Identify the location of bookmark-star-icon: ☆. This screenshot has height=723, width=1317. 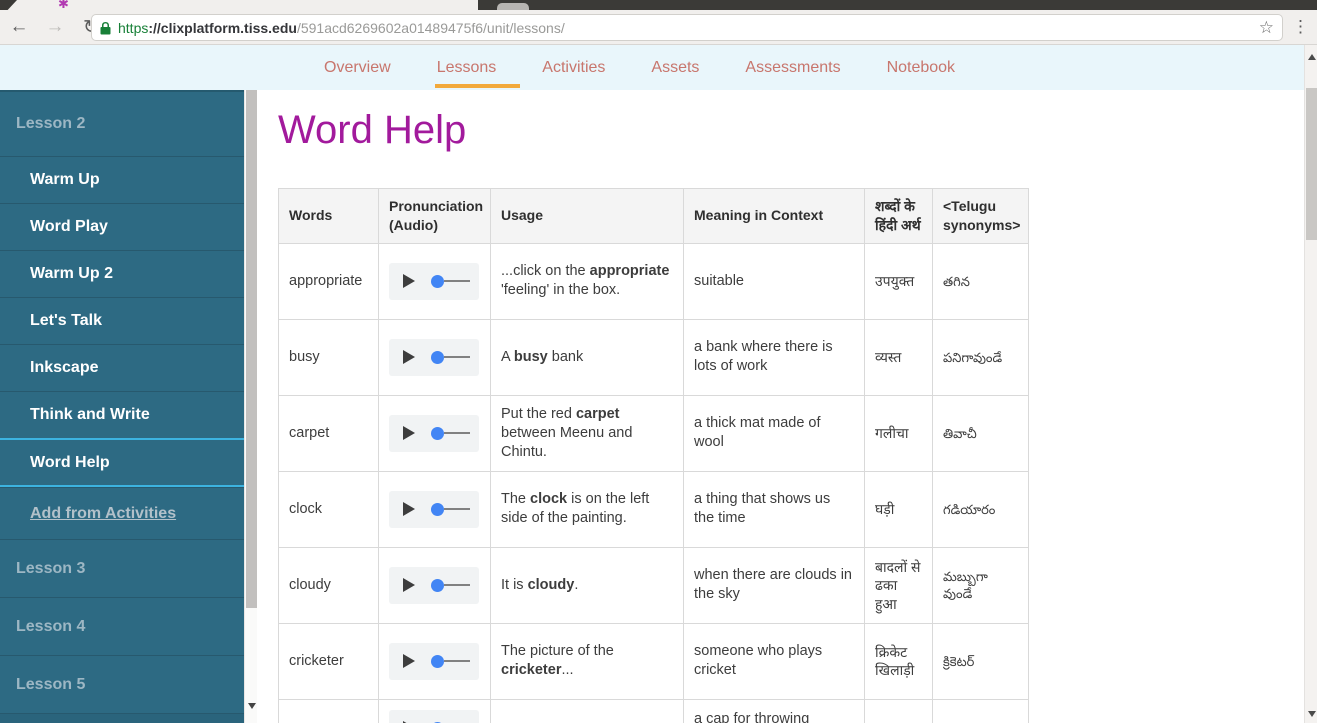
(1266, 28).